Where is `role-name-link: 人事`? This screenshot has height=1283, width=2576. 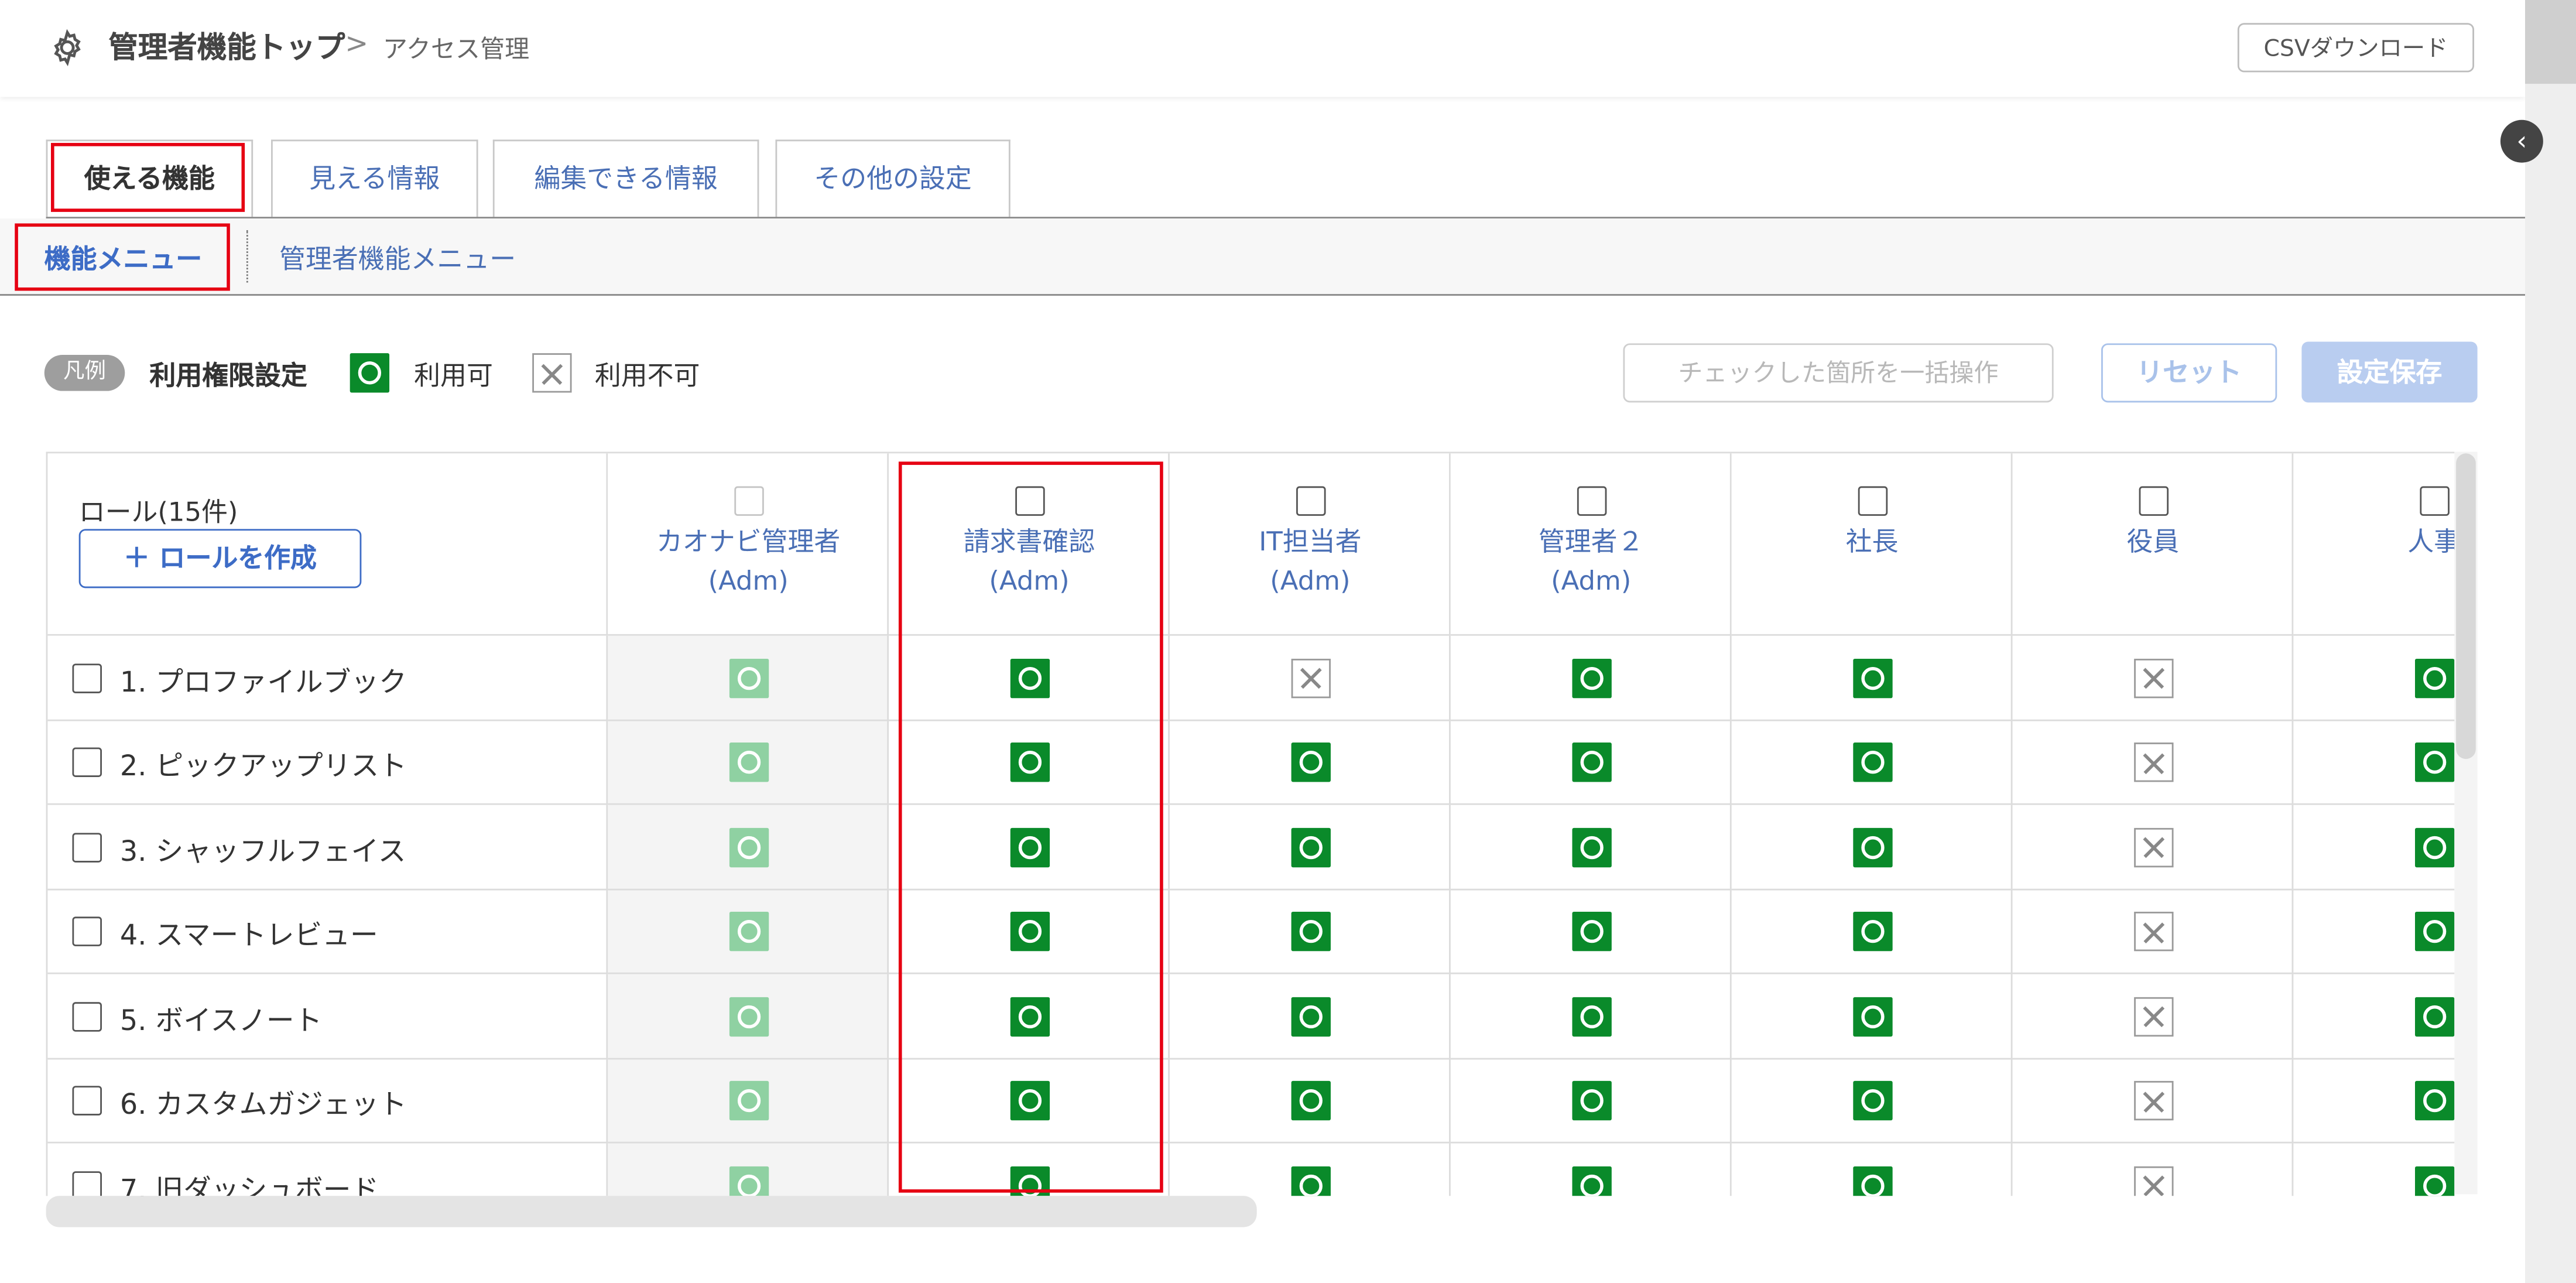 role-name-link: 人事 is located at coordinates (2373, 542).